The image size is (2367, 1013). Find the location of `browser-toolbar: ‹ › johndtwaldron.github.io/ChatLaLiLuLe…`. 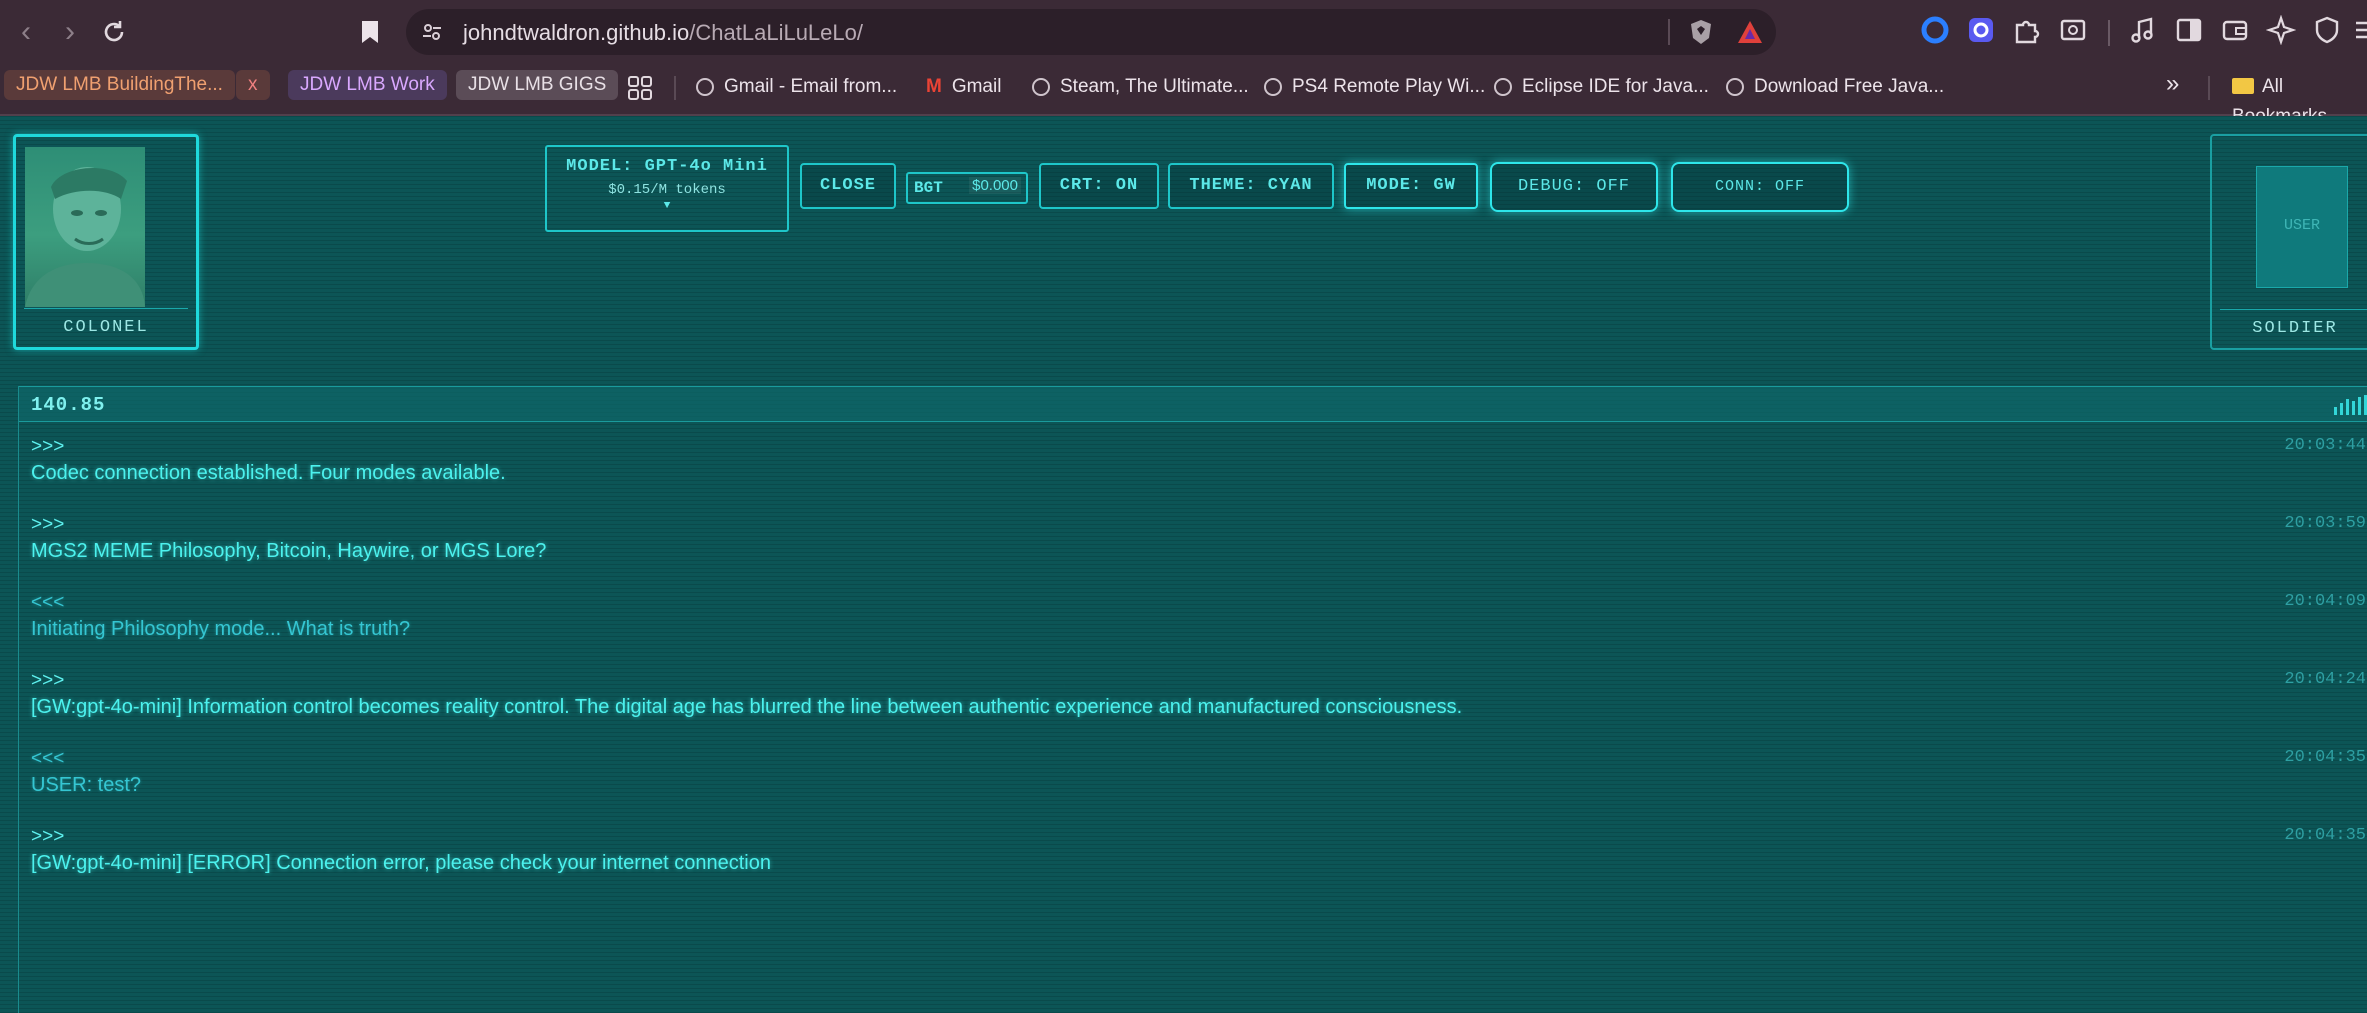

browser-toolbar: ‹ › johndtwaldron.github.io/ChatLaLiLuLe… is located at coordinates (1183, 33).